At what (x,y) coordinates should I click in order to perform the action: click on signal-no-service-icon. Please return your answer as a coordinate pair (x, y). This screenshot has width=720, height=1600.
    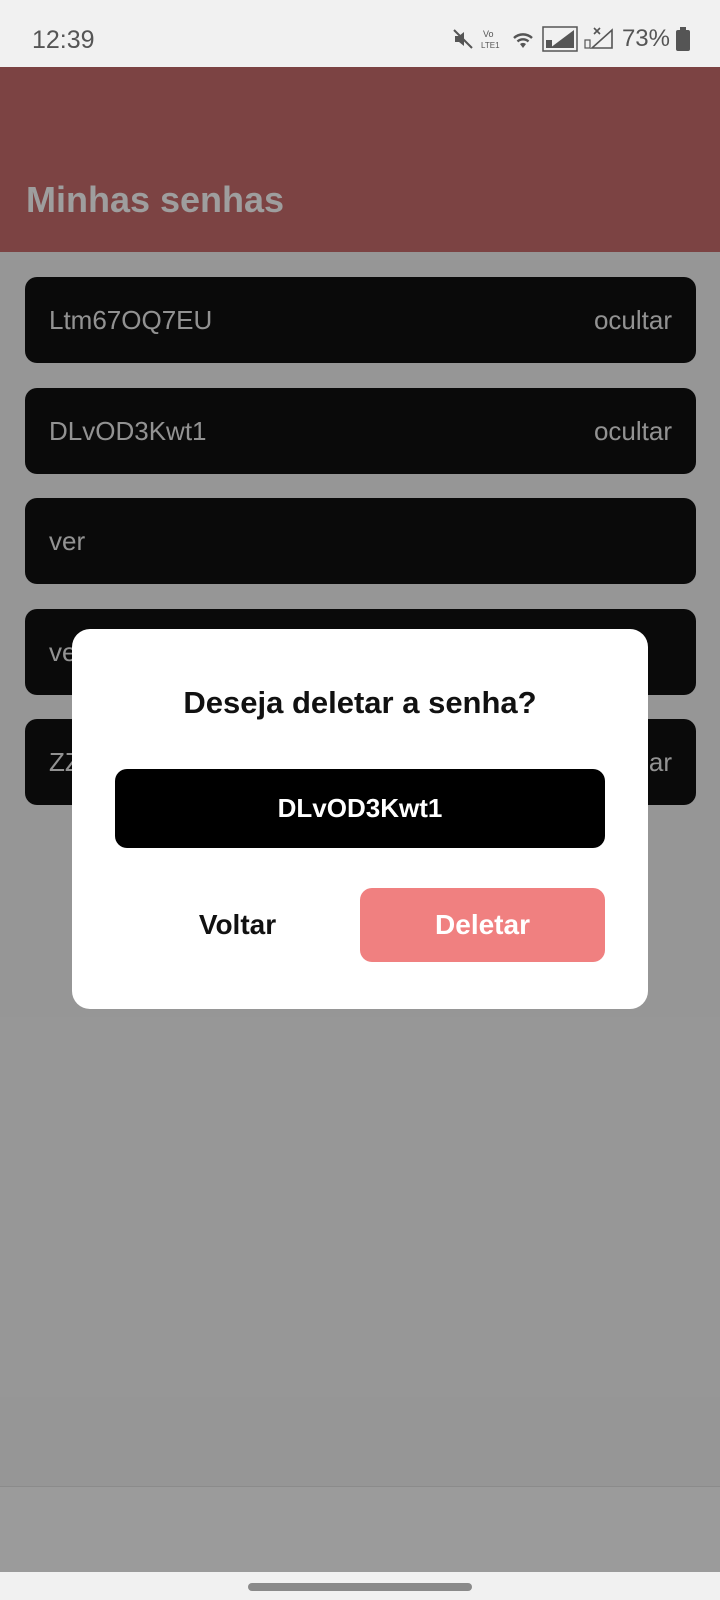
    Looking at the image, I should click on (599, 39).